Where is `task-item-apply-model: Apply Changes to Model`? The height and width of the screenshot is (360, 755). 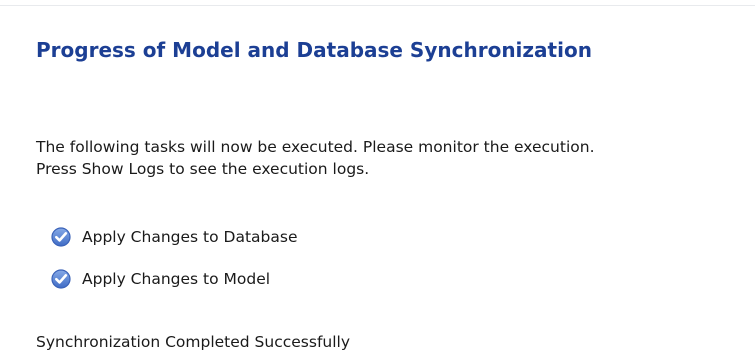
task-item-apply-model: Apply Changes to Model is located at coordinates (173, 279).